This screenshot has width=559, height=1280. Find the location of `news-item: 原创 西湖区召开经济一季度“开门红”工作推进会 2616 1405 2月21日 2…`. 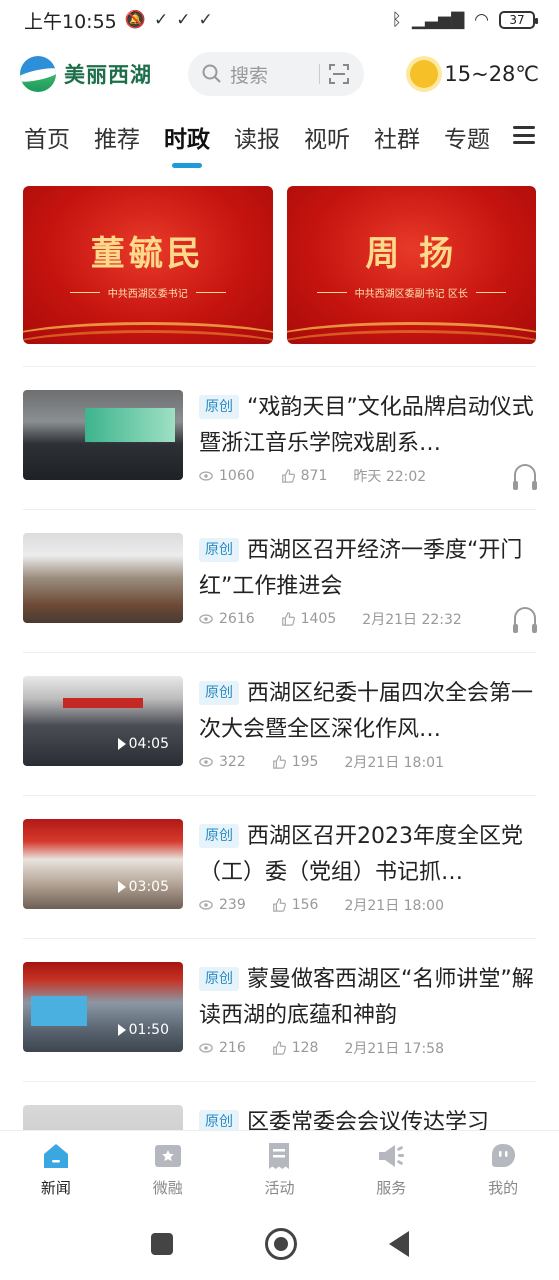

news-item: 原创 西湖区召开经济一季度“开门红”工作推进会 2616 1405 2月21日 2… is located at coordinates (280, 583).